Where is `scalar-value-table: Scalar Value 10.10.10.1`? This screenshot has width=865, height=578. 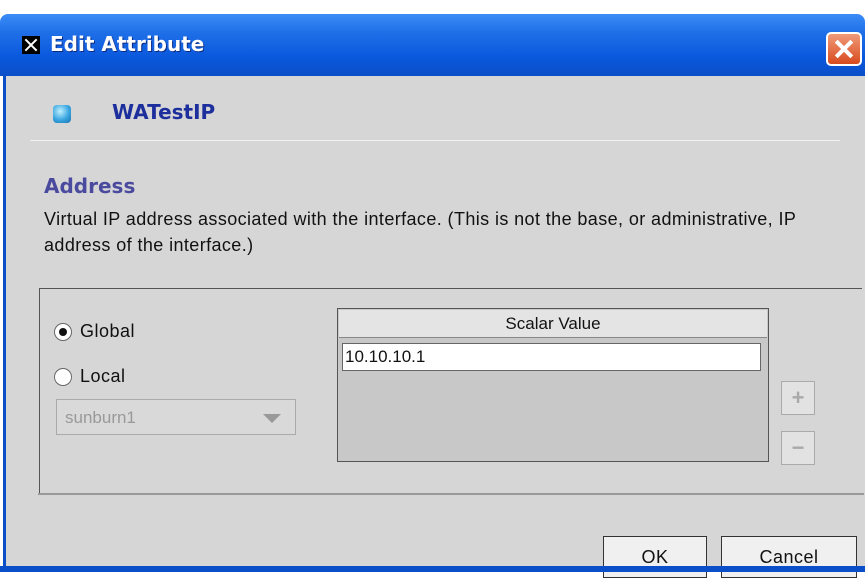
scalar-value-table: Scalar Value 10.10.10.1 is located at coordinates (553, 385).